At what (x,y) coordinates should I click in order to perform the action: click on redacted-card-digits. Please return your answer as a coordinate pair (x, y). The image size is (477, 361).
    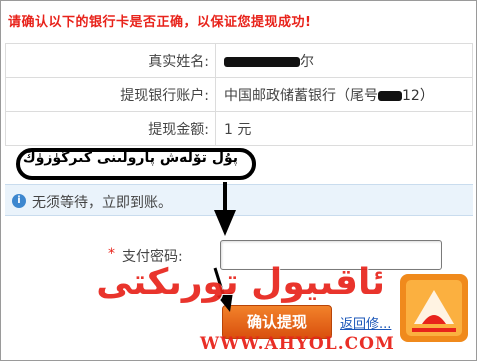
    Looking at the image, I should click on (390, 95).